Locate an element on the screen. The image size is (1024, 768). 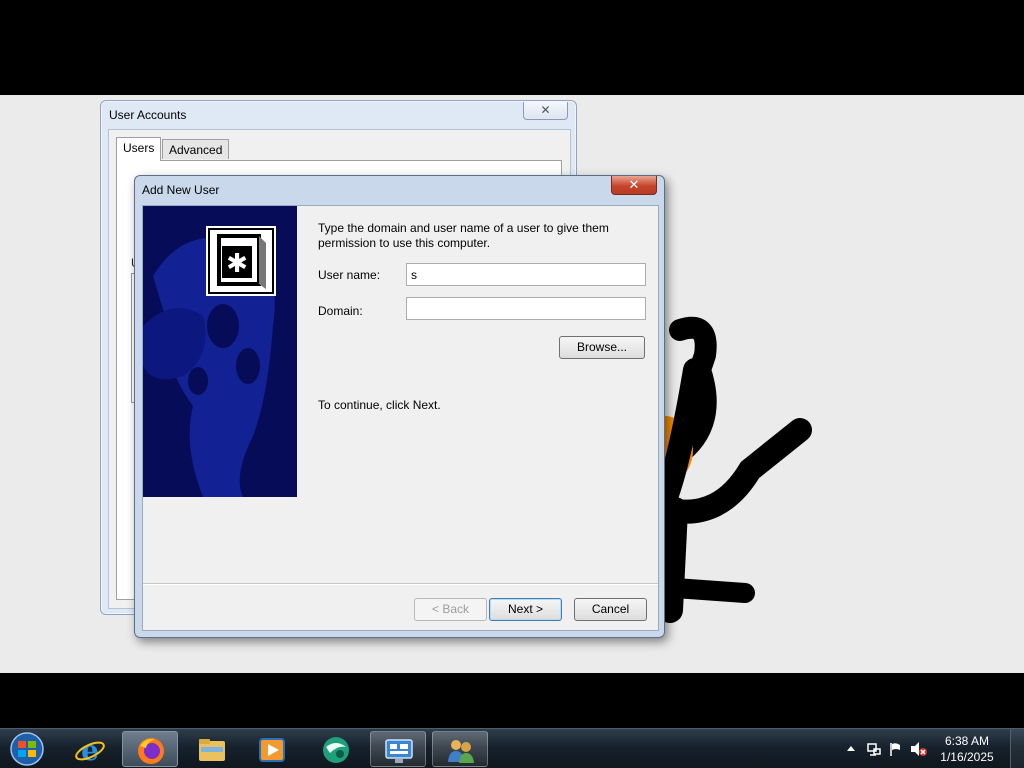
next-button: Next > is located at coordinates (525, 609).